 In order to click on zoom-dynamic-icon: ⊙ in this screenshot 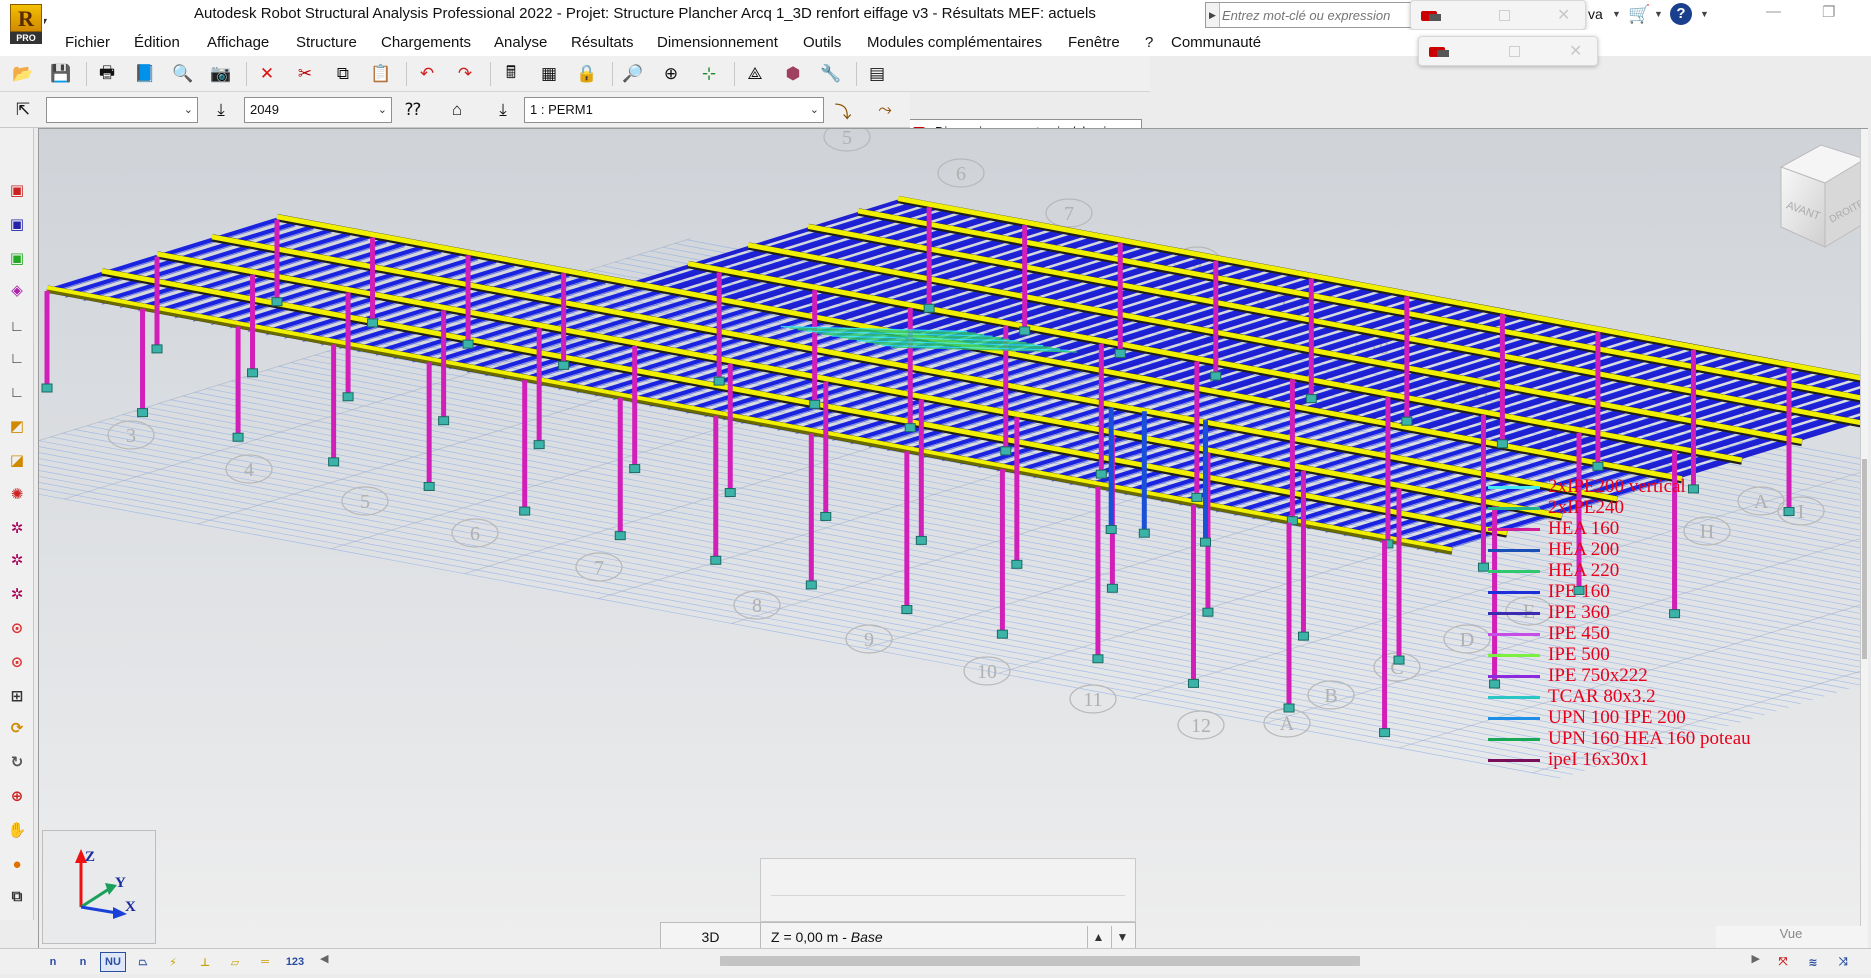, I will do `click(17, 662)`.